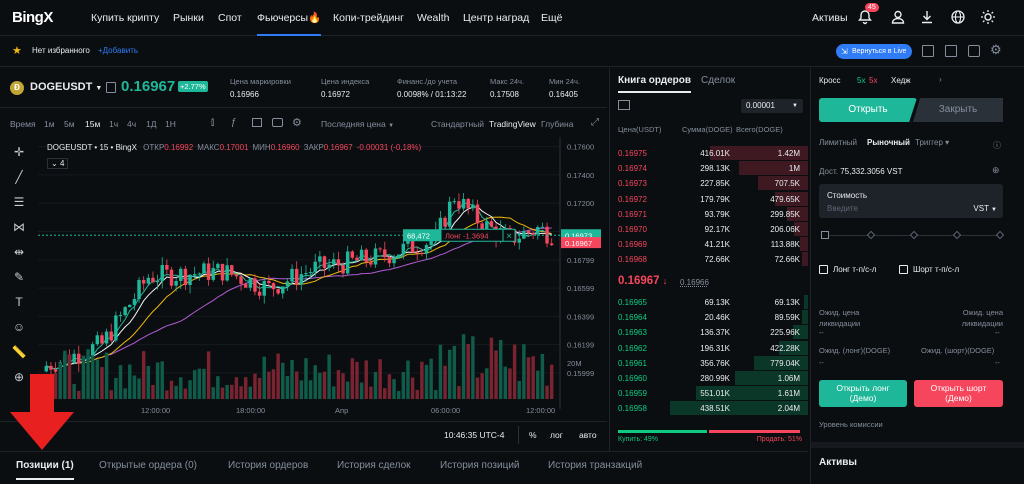 The height and width of the screenshot is (484, 1024). What do you see at coordinates (595, 465) in the screenshot?
I see `bottom-tab-5: История транзакций` at bounding box center [595, 465].